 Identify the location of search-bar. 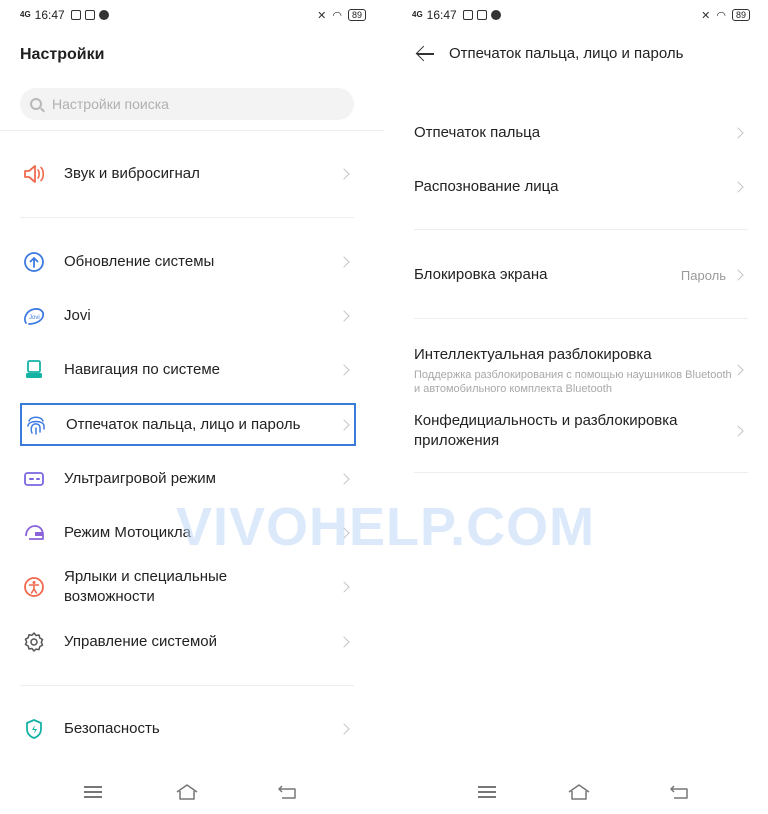
(187, 104).